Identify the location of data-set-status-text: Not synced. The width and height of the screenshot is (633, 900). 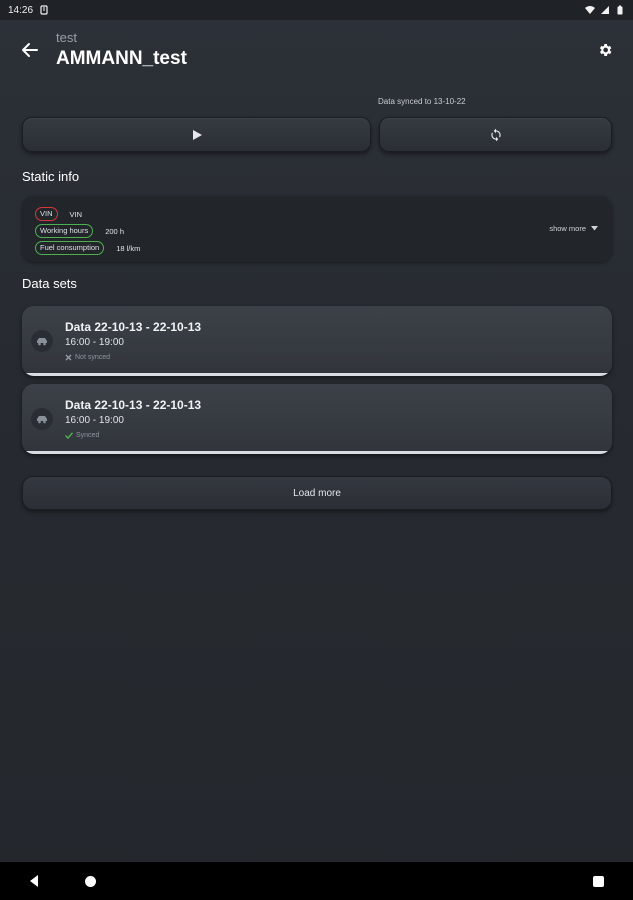
(93, 357).